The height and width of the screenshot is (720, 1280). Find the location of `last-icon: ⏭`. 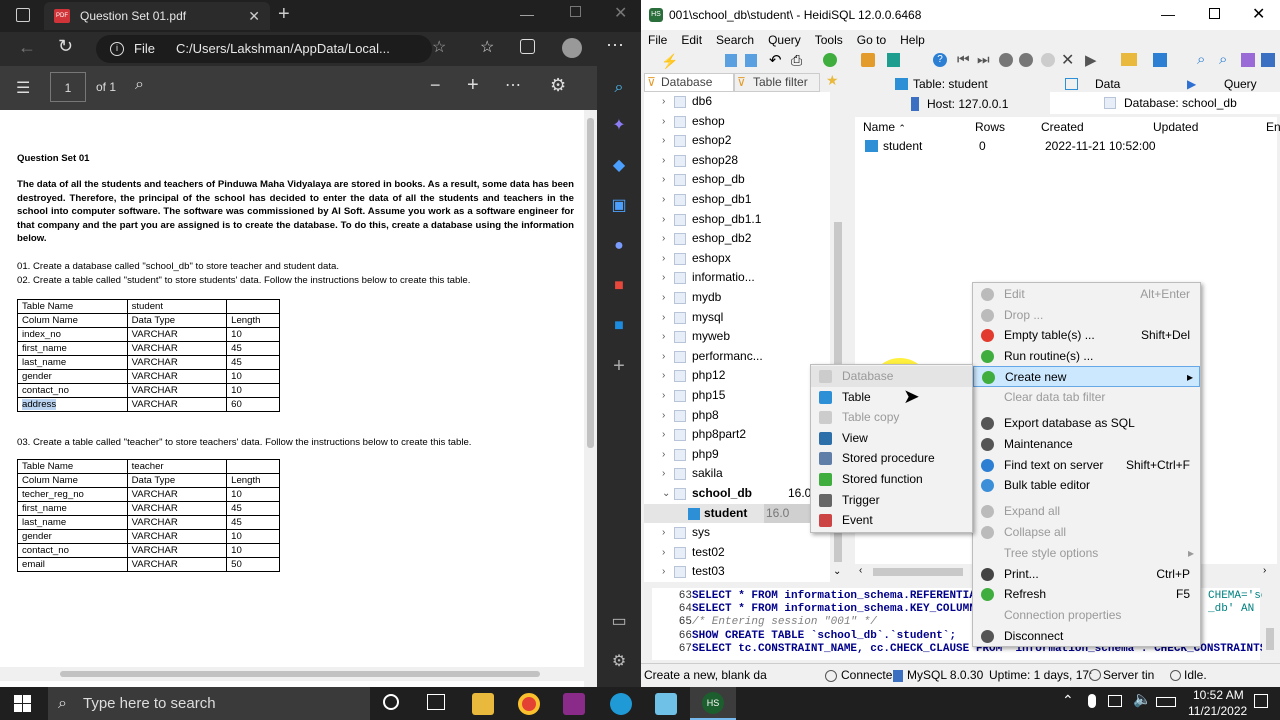

last-icon: ⏭ is located at coordinates (983, 59).